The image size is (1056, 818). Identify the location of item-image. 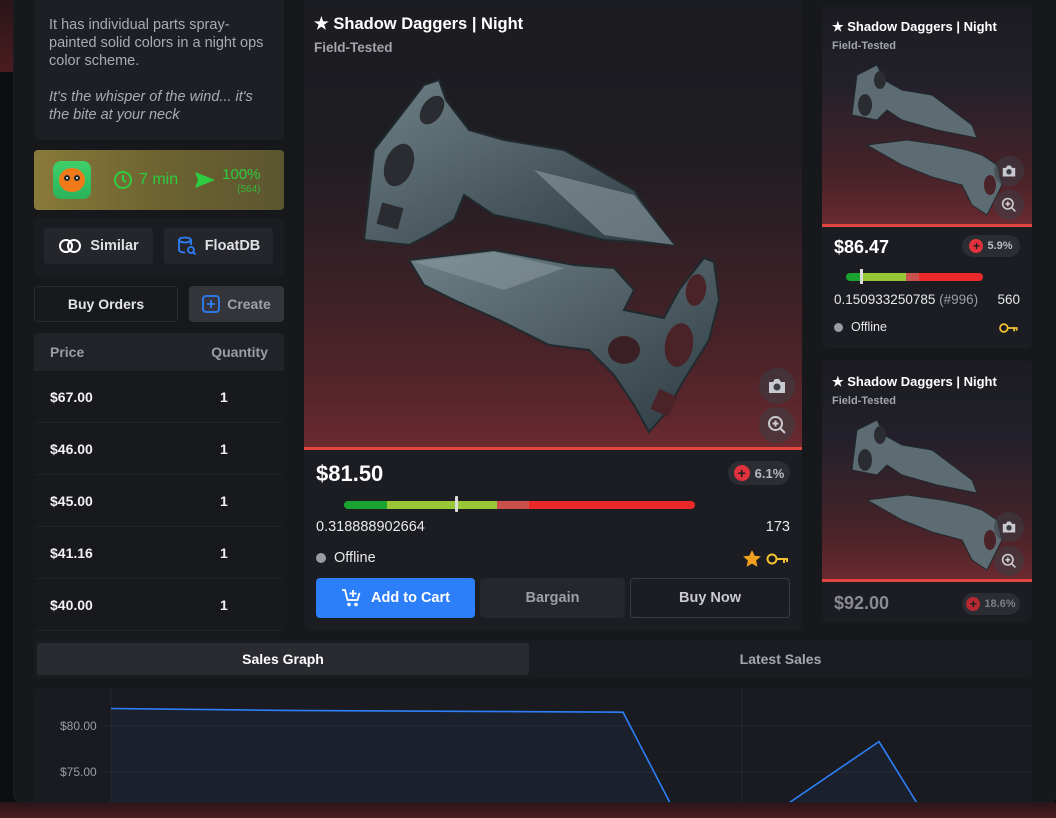
(541, 256).